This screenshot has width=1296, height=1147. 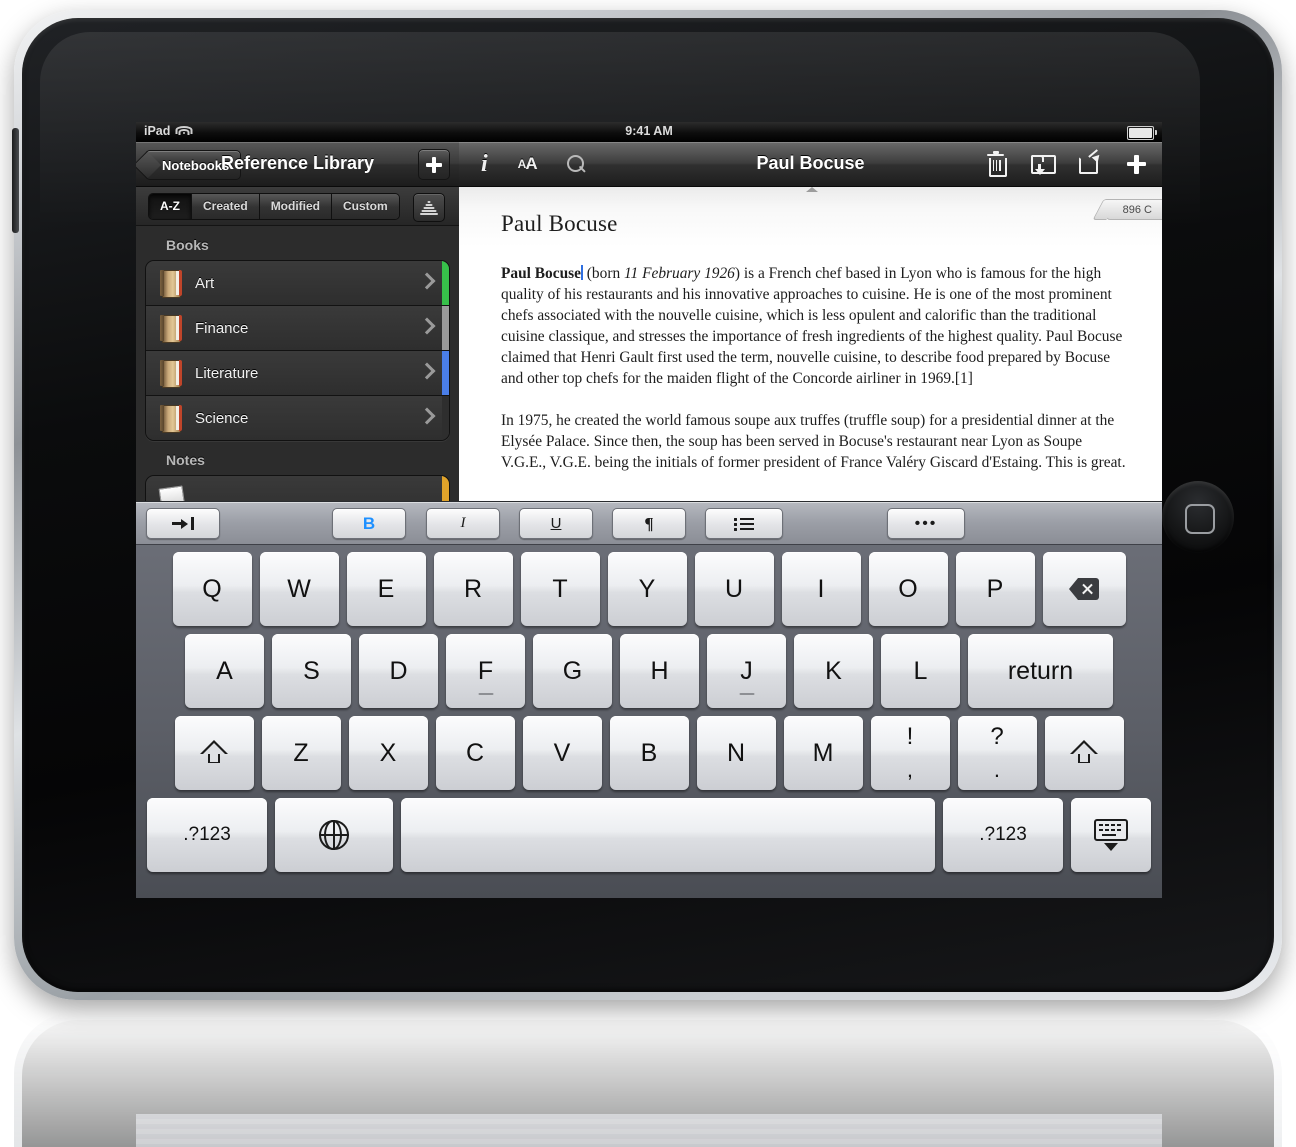 I want to click on key-s: S, so click(x=311, y=671).